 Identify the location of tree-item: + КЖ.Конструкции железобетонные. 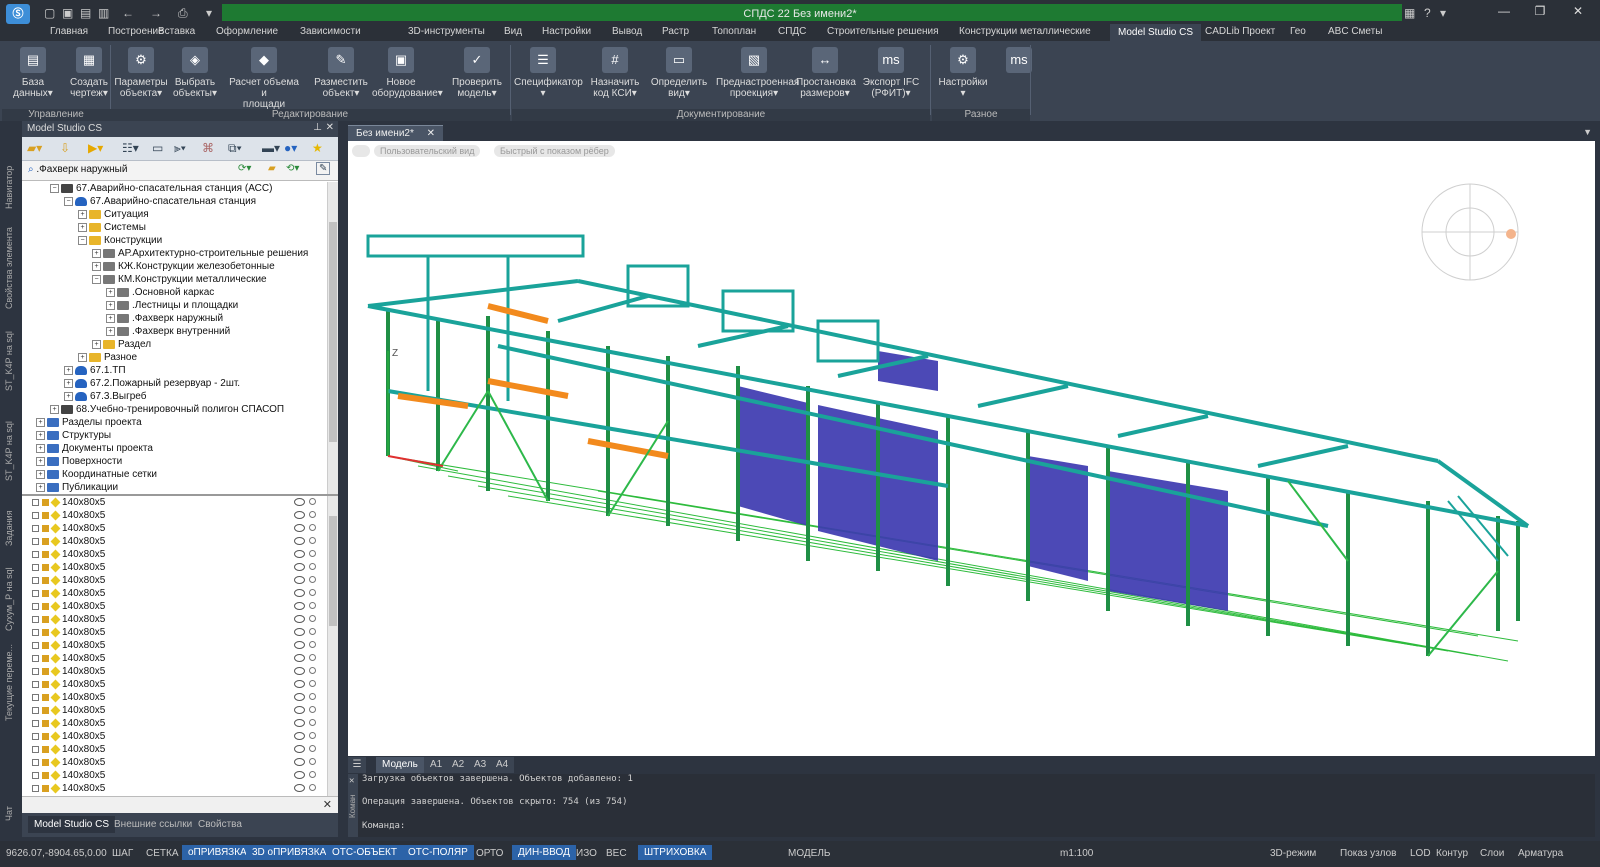
(174, 266).